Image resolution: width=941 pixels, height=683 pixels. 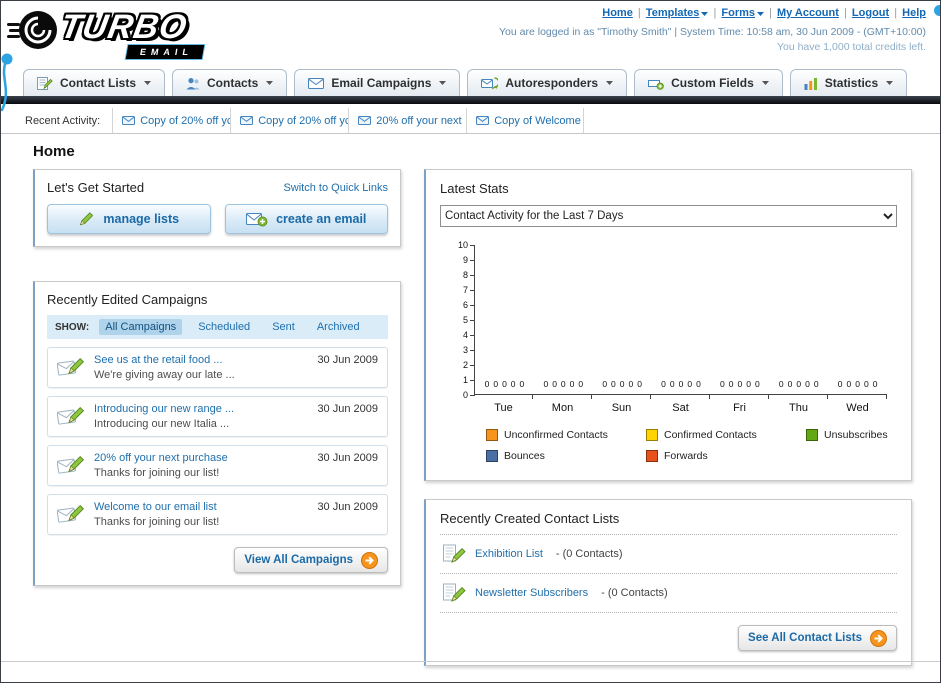 I want to click on x-axis-label: Tue, so click(x=503, y=408).